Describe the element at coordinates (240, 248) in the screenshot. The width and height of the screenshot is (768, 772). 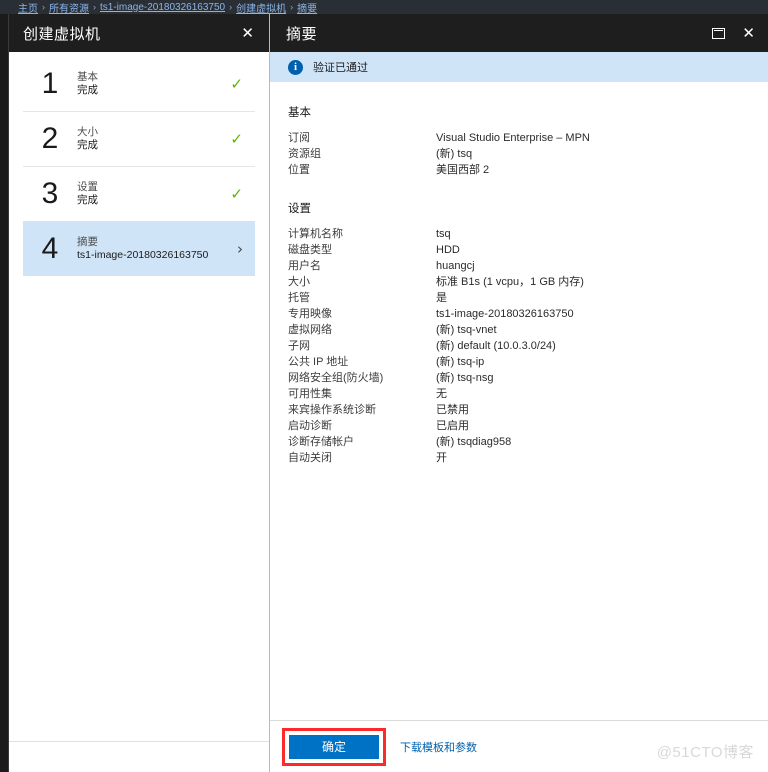
I see `chevron-right-icon: ›` at that location.